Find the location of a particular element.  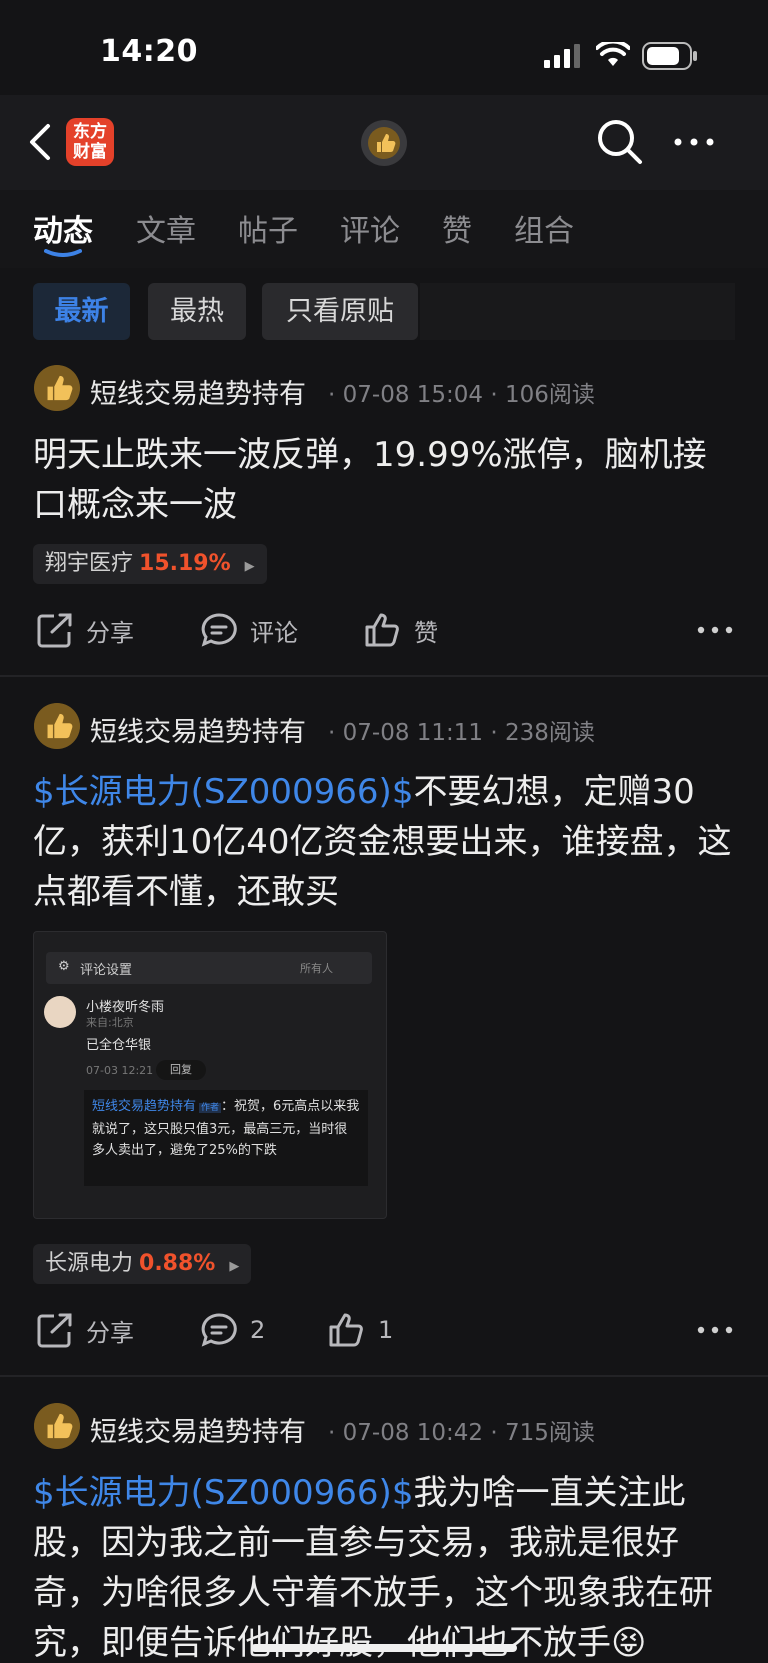

tab-likes: 赞 is located at coordinates (457, 228).